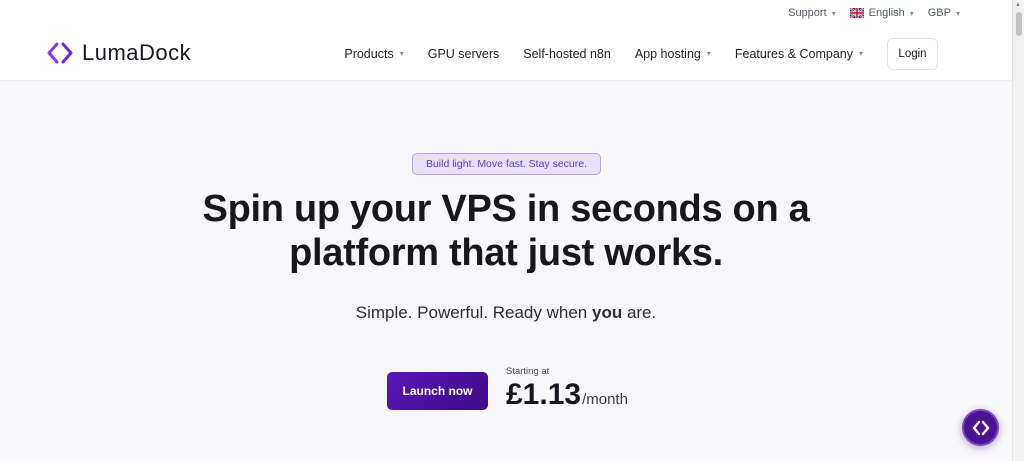 The width and height of the screenshot is (1024, 461). I want to click on nav-item-label: Features & Company, so click(793, 53).